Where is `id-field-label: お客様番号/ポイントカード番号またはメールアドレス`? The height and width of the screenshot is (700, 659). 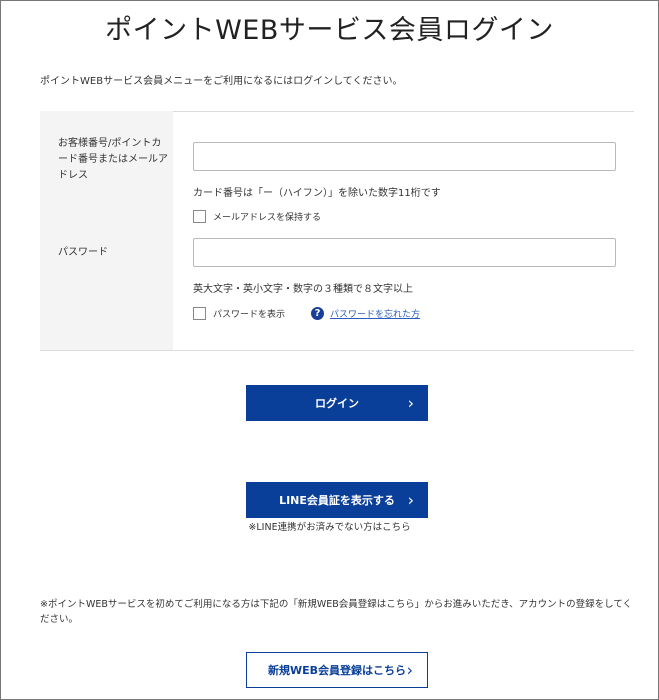 id-field-label: お客様番号/ポイントカード番号またはメールアドレス is located at coordinates (113, 159).